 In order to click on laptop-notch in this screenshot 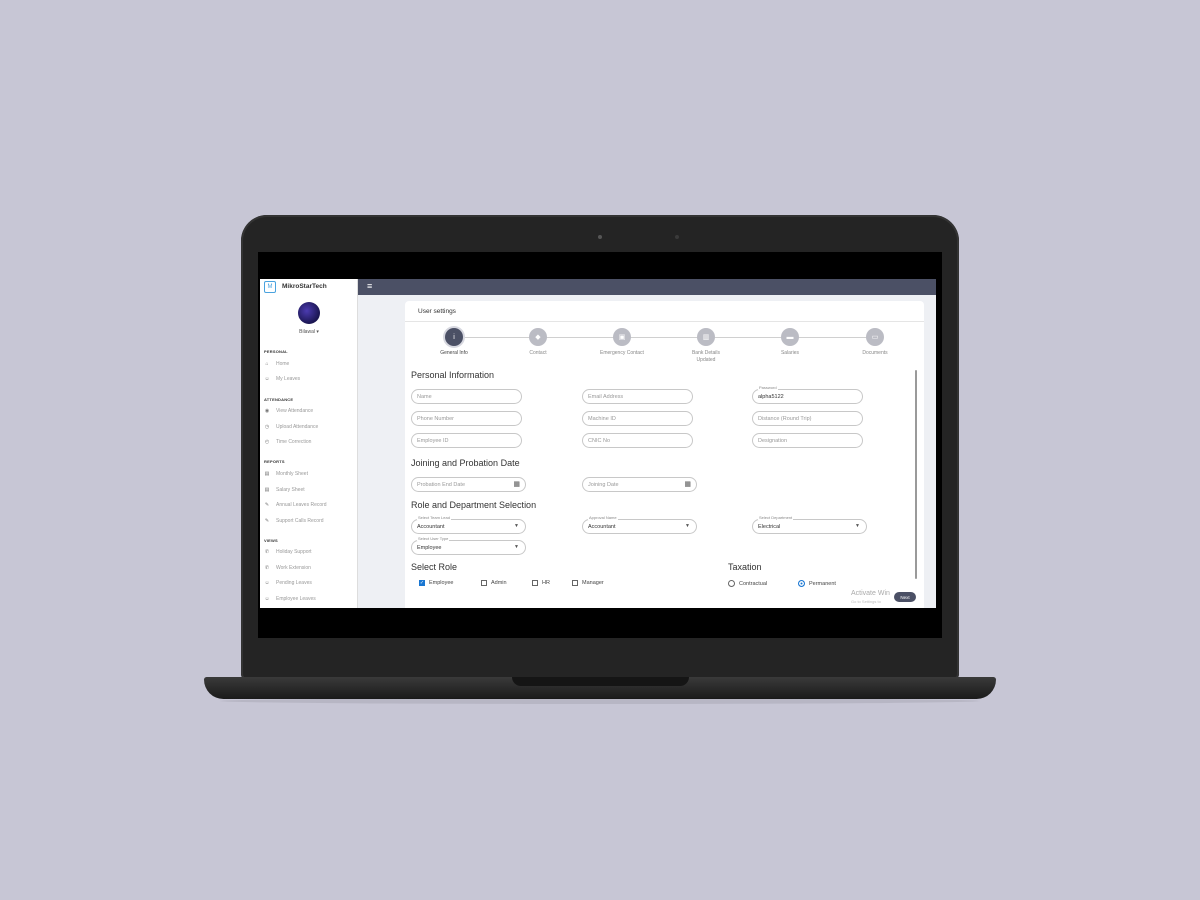, I will do `click(600, 681)`.